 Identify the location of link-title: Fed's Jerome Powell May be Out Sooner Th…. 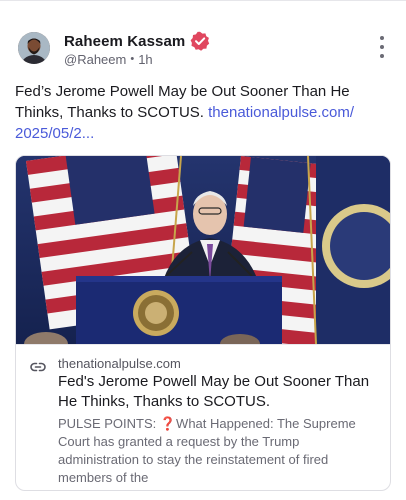
(218, 392).